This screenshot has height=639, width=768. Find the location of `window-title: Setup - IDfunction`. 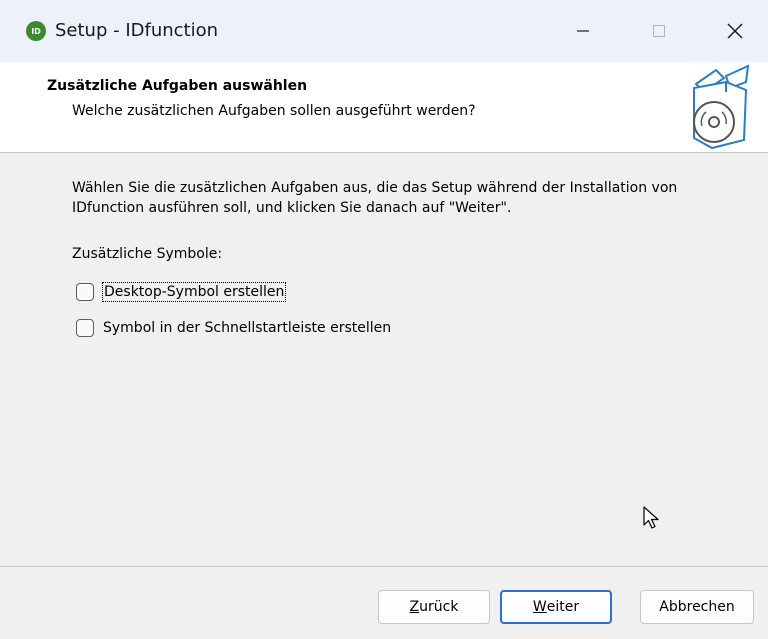

window-title: Setup - IDfunction is located at coordinates (137, 30).